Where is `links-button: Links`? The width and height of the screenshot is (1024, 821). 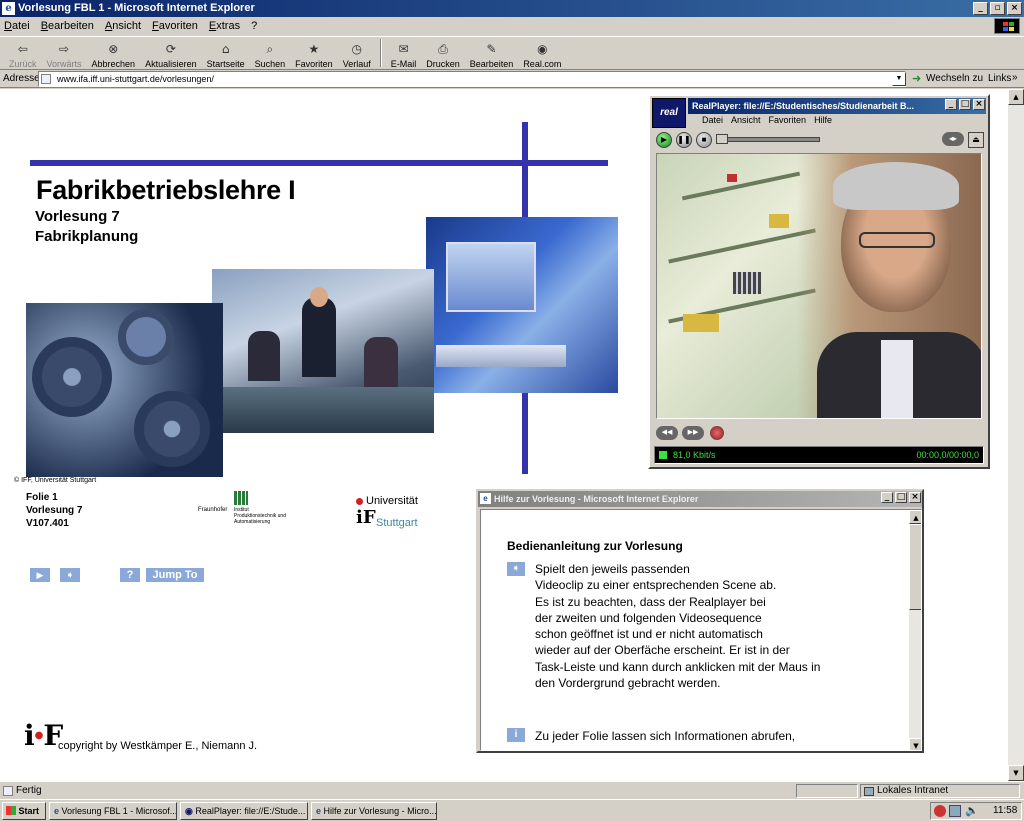 links-button: Links is located at coordinates (999, 78).